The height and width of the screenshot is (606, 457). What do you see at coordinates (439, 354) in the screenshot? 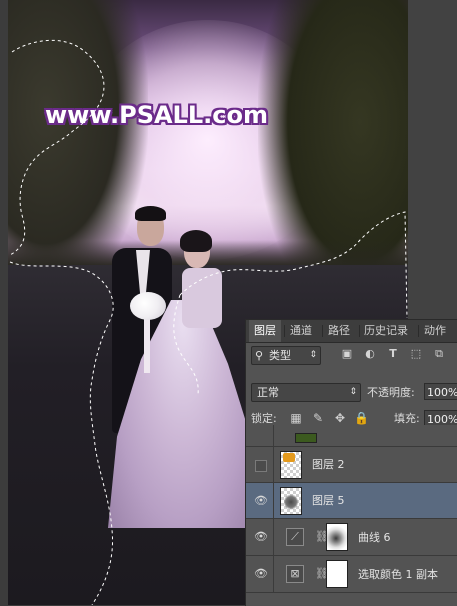
I see `smart-object-filter-icon: ⧉` at bounding box center [439, 354].